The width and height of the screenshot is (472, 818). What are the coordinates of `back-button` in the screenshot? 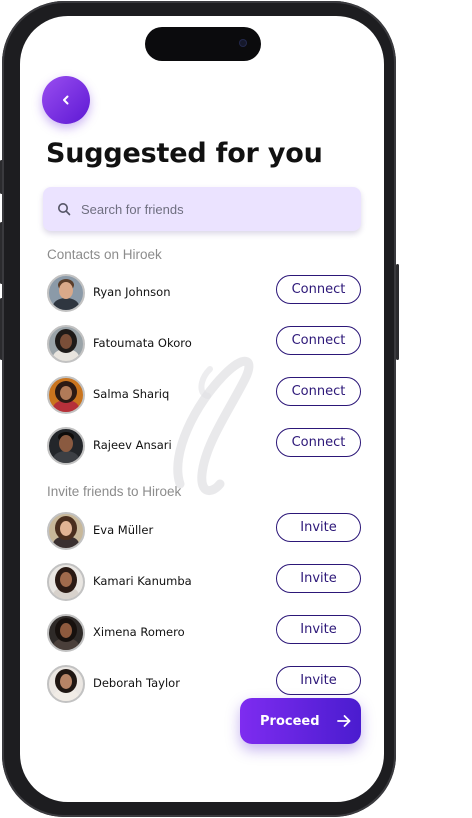 It's located at (66, 100).